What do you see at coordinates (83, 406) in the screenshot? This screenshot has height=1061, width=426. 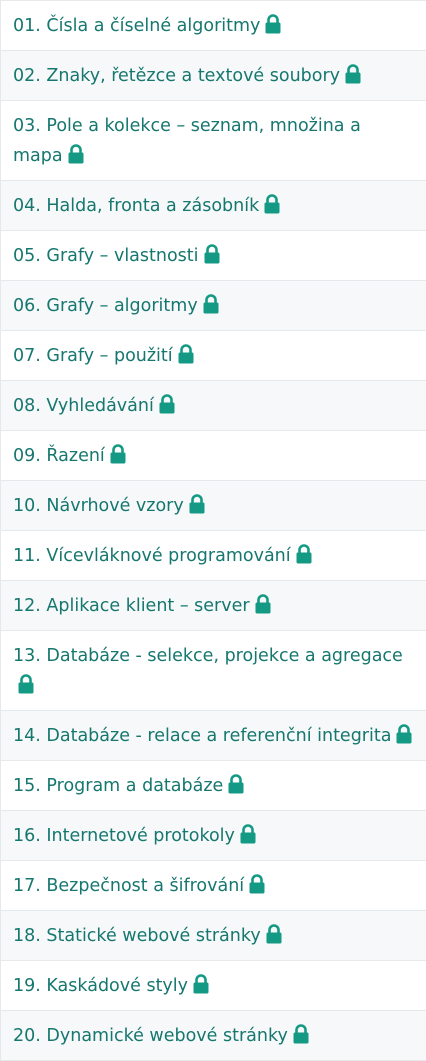 I see `lesson-label: 08. Vyhledávání` at bounding box center [83, 406].